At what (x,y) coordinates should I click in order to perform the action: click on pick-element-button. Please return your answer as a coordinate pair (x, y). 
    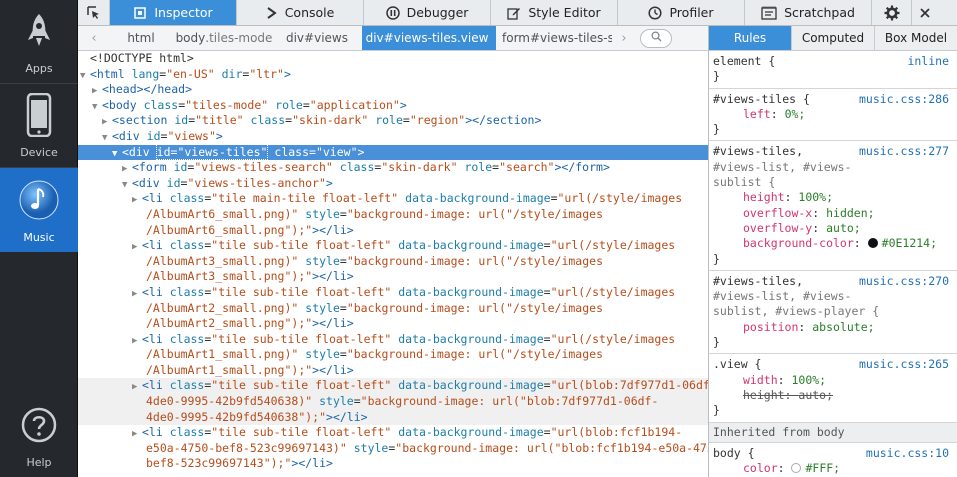
    Looking at the image, I should click on (94, 12).